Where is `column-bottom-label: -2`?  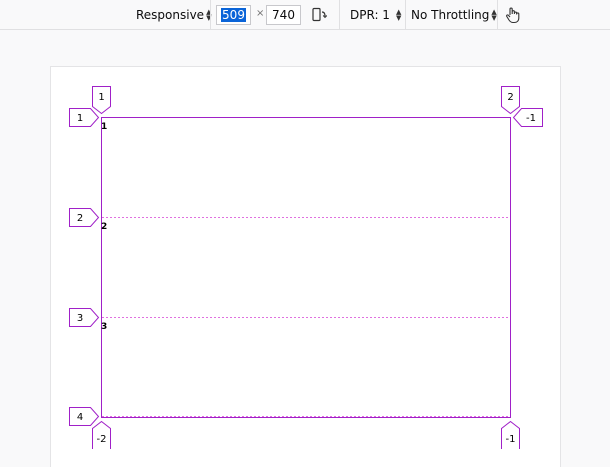 column-bottom-label: -2 is located at coordinates (101, 434).